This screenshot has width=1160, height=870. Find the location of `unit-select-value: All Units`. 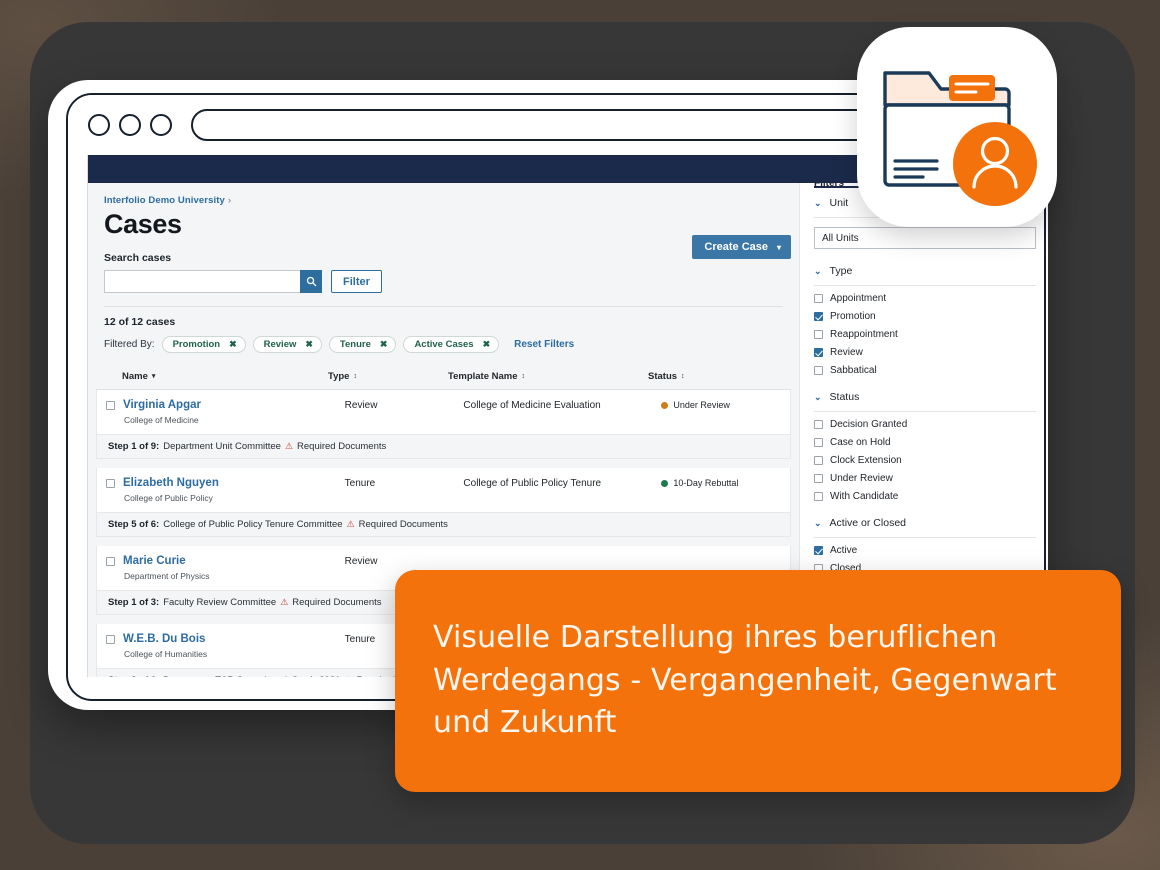

unit-select-value: All Units is located at coordinates (840, 238).